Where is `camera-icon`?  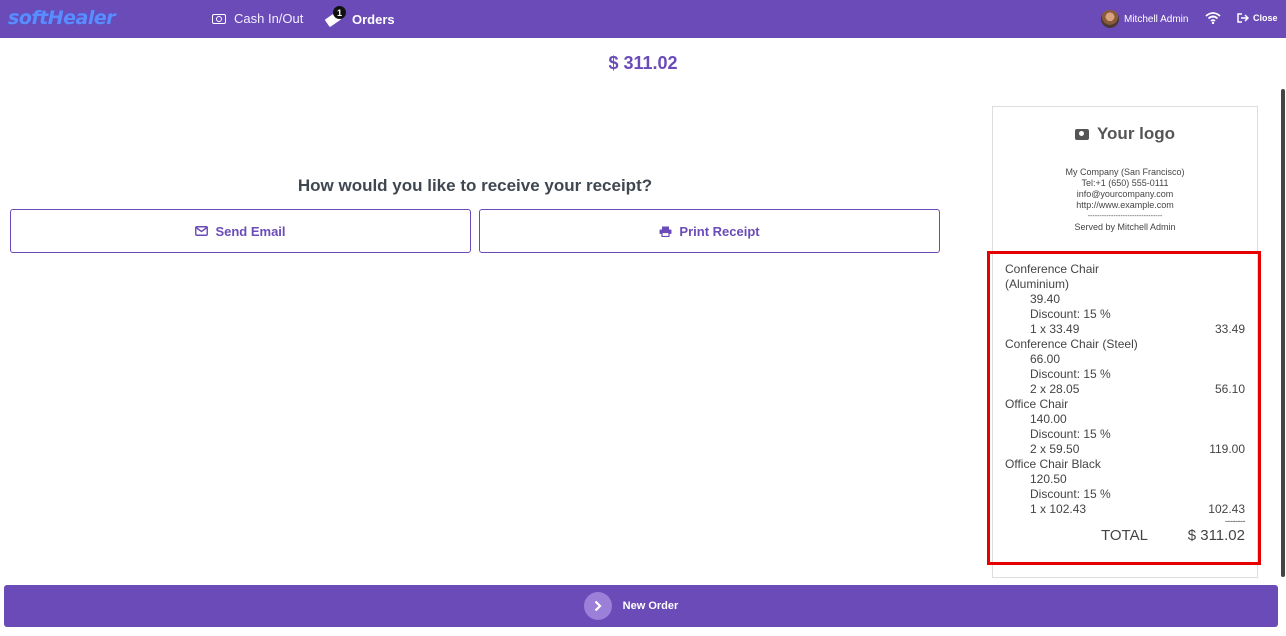 camera-icon is located at coordinates (1081, 134).